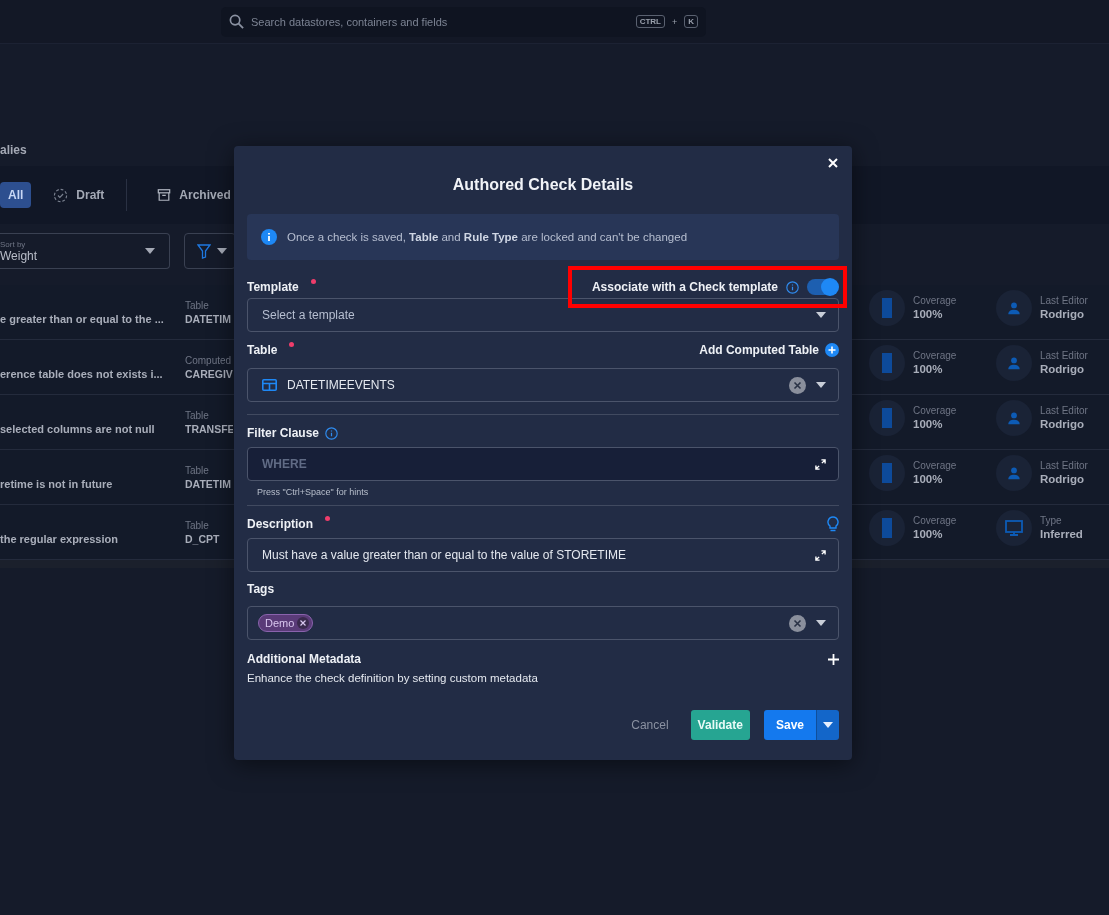  What do you see at coordinates (759, 350) in the screenshot?
I see `add-computed-table-link: Add Computed Table` at bounding box center [759, 350].